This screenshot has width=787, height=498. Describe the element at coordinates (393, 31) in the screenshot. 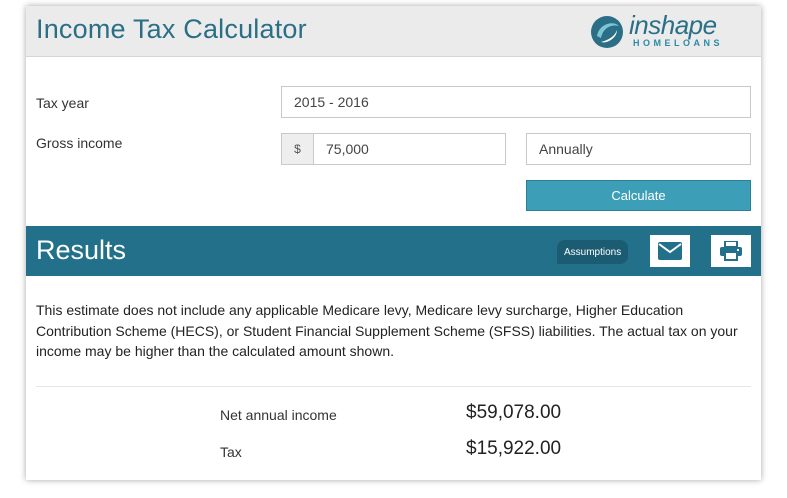

I see `calculator-header: Income Tax Calculator inshape HOMELOANS` at that location.